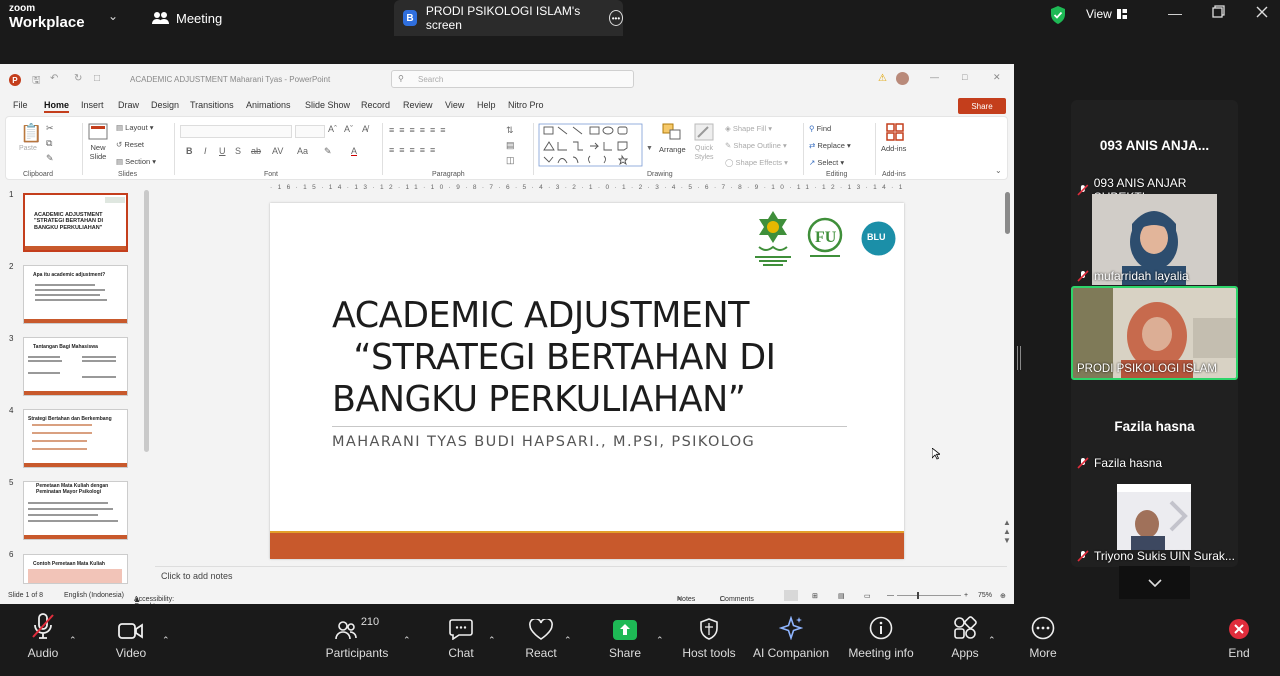 This screenshot has height=676, width=1280. What do you see at coordinates (327, 105) in the screenshot?
I see `menu-slide-show: Slide Show` at bounding box center [327, 105].